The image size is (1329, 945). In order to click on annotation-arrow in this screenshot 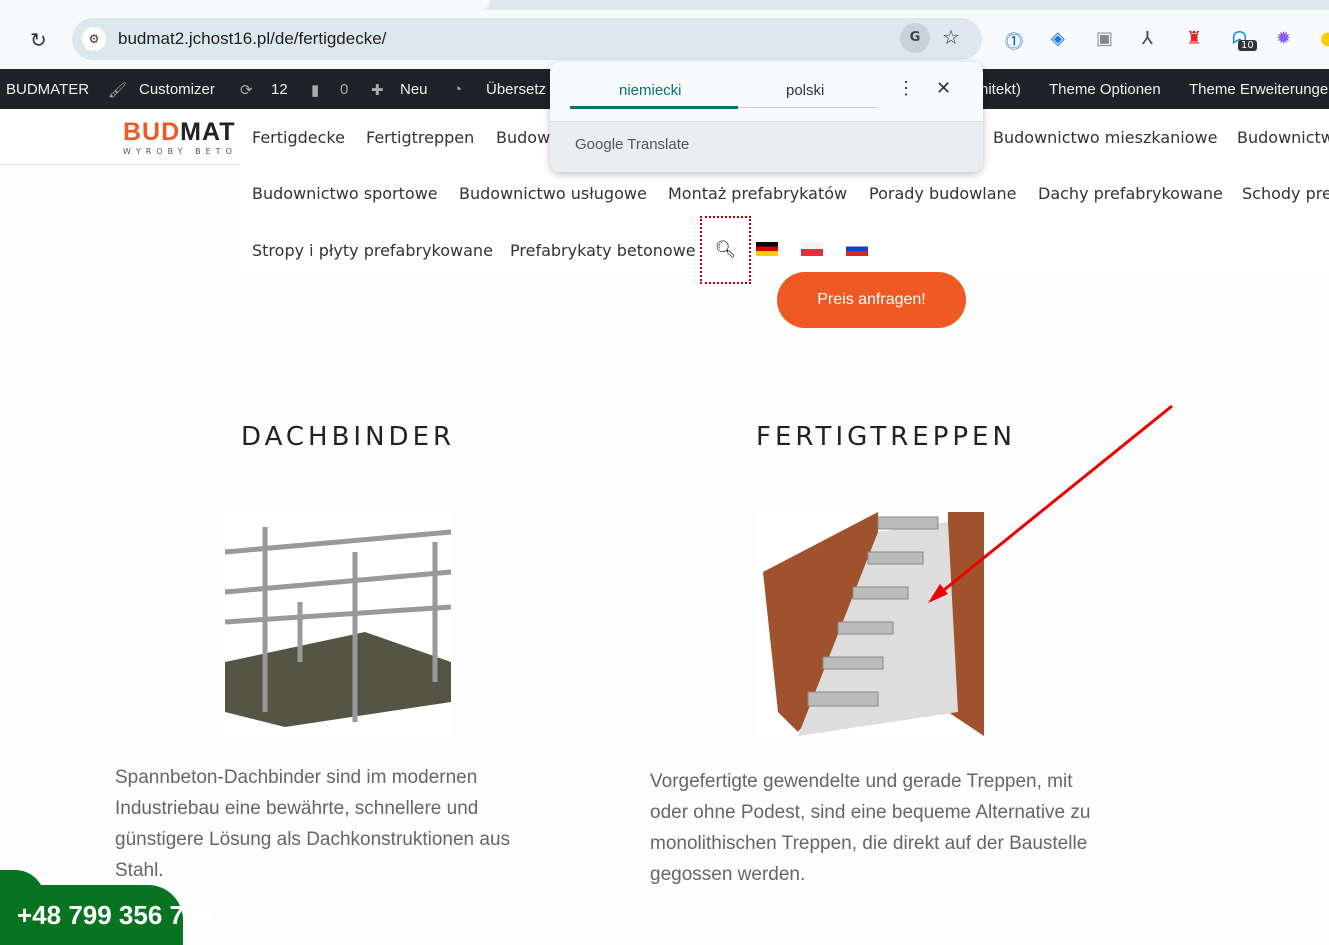, I will do `click(1050, 503)`.